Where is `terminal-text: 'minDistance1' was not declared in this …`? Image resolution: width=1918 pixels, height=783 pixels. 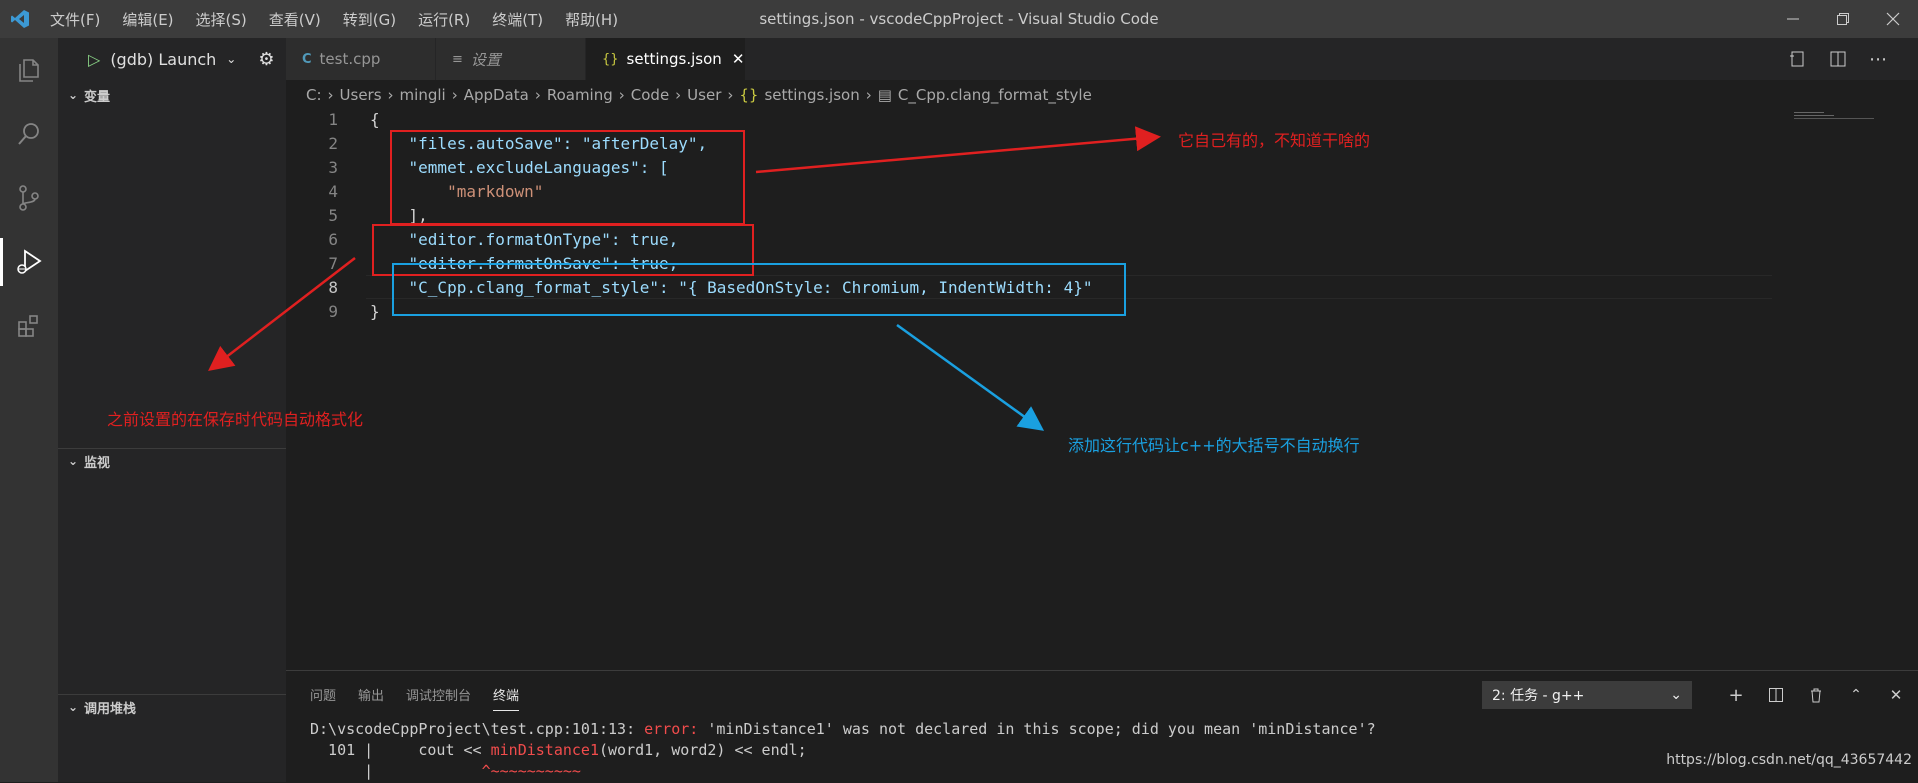 terminal-text: 'minDistance1' was not declared in this … is located at coordinates (1037, 729).